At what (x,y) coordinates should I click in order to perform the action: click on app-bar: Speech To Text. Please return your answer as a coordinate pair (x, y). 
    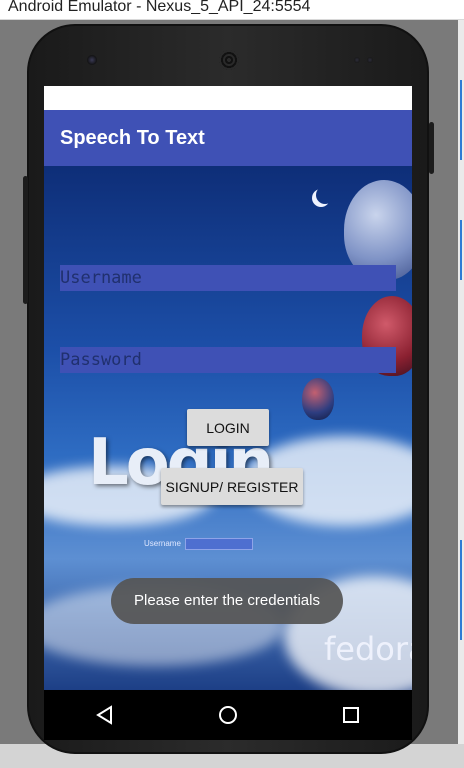
    Looking at the image, I should click on (228, 138).